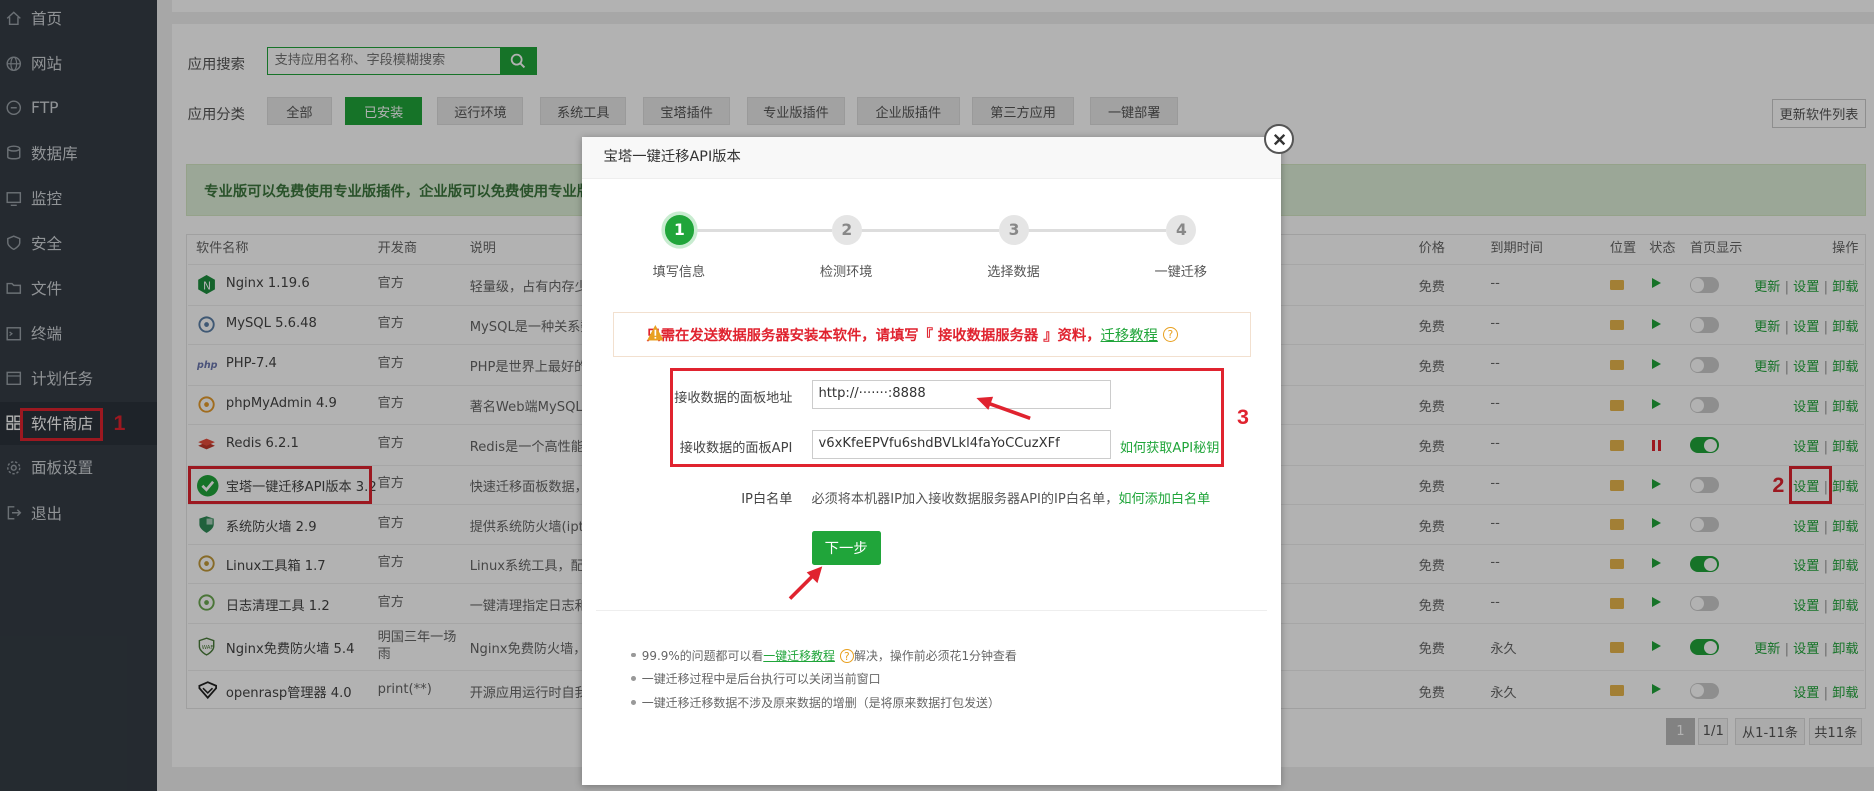 Image resolution: width=1874 pixels, height=791 pixels. What do you see at coordinates (1242, 417) in the screenshot?
I see `annotation-number-3: 3` at bounding box center [1242, 417].